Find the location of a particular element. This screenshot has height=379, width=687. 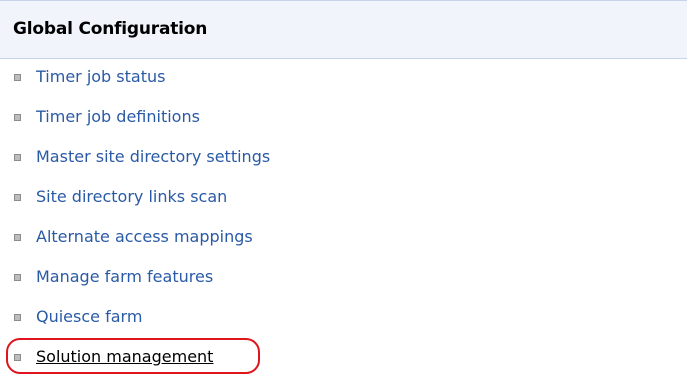

link-alternate-access-mappings: Alternate access mappings is located at coordinates (144, 236).